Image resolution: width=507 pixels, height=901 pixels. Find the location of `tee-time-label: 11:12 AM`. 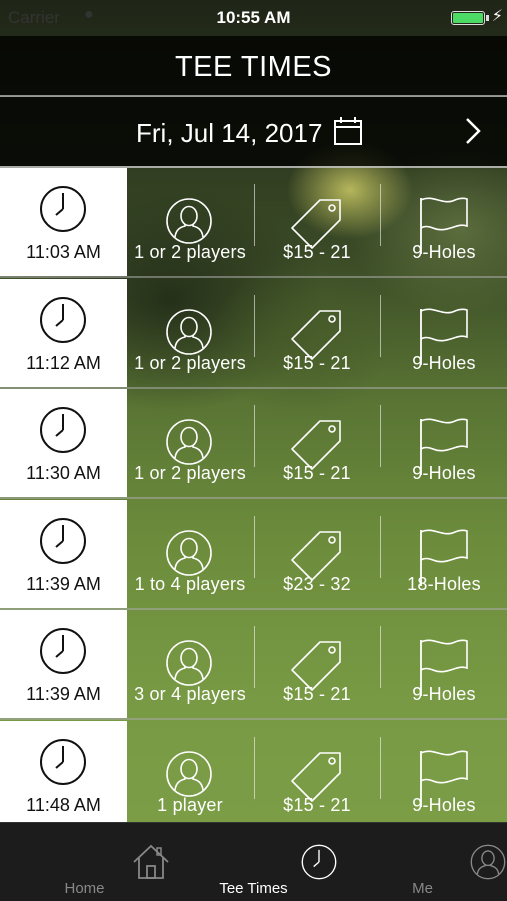

tee-time-label: 11:12 AM is located at coordinates (63, 362).